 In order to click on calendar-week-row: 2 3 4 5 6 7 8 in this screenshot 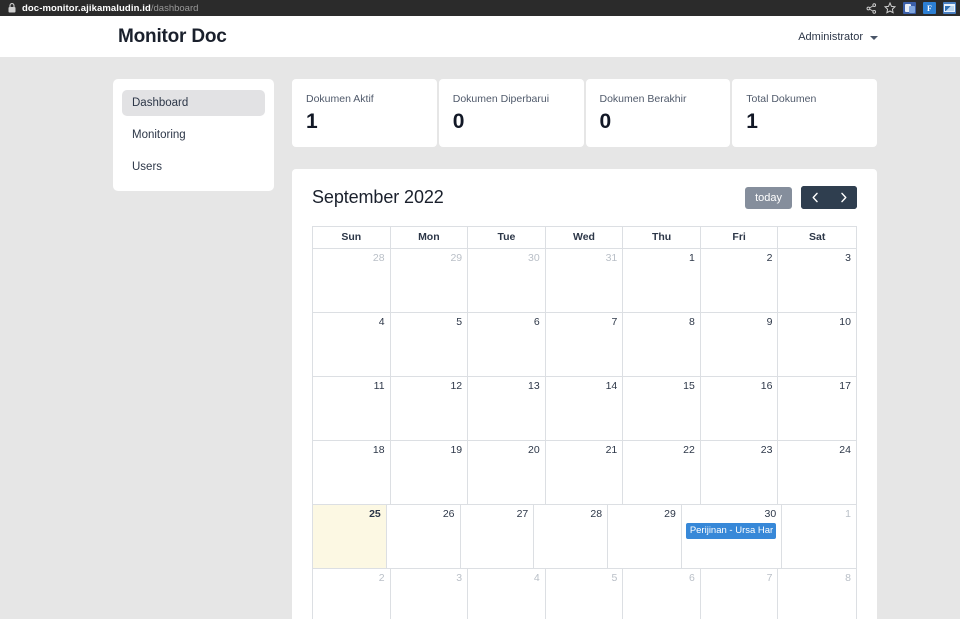, I will do `click(584, 594)`.